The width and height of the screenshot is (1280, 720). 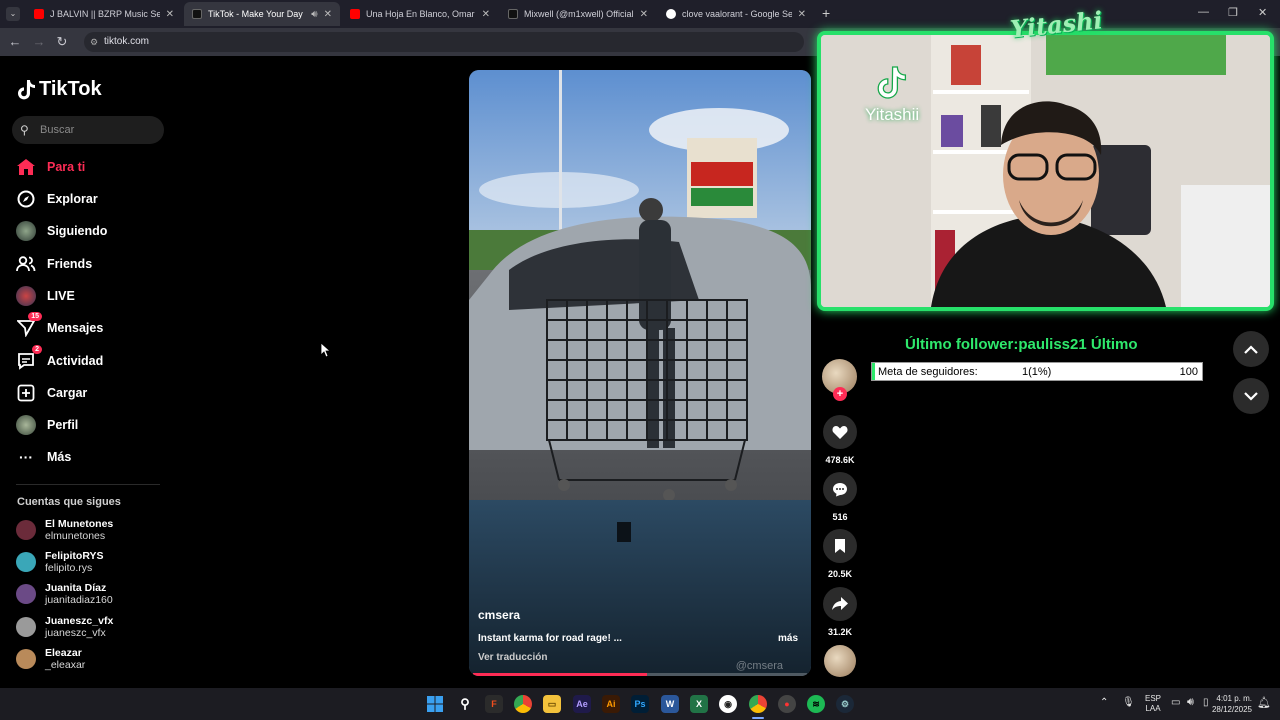 What do you see at coordinates (26, 425) in the screenshot?
I see `profile-icon` at bounding box center [26, 425].